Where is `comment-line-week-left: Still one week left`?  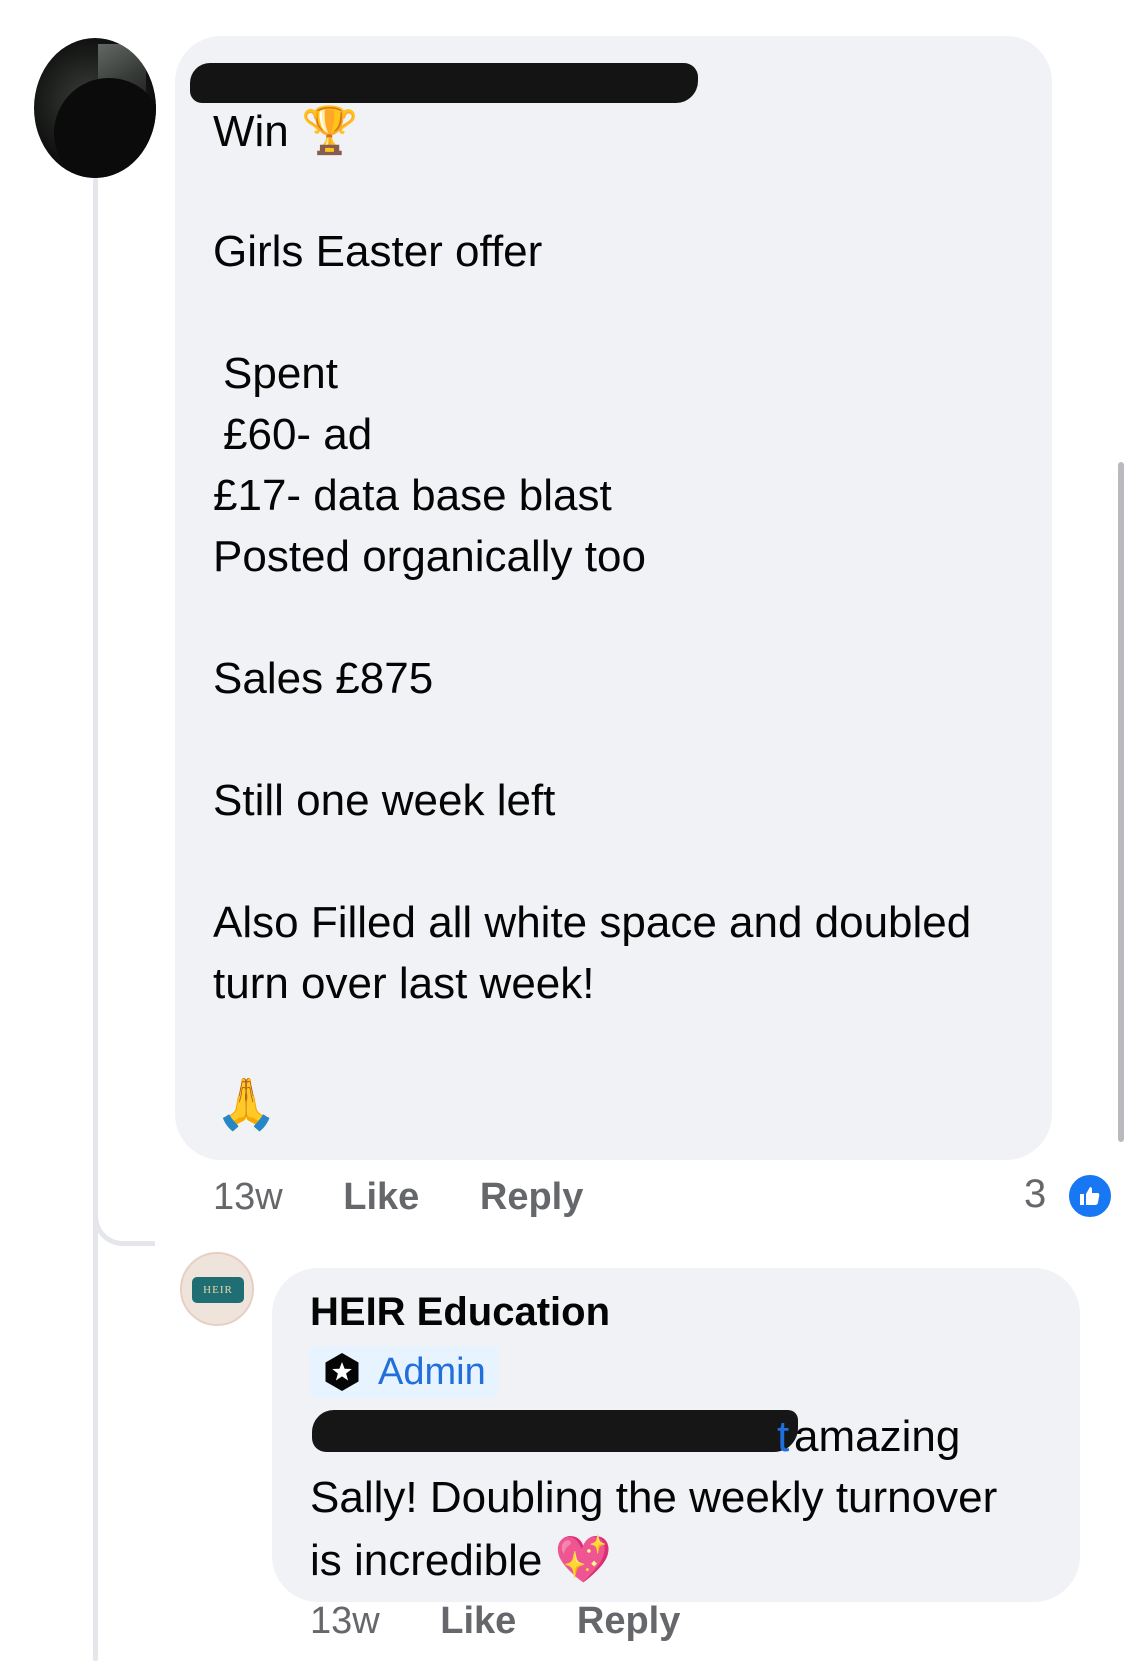 comment-line-week-left: Still one week left is located at coordinates (384, 800).